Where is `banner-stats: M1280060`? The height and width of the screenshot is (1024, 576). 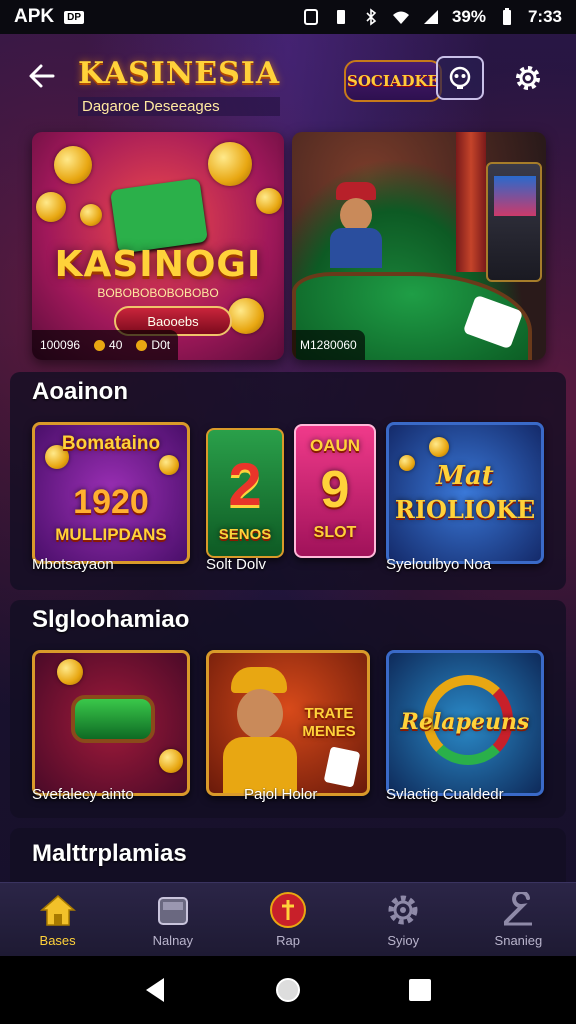
banner-stats: M1280060 is located at coordinates (328, 345).